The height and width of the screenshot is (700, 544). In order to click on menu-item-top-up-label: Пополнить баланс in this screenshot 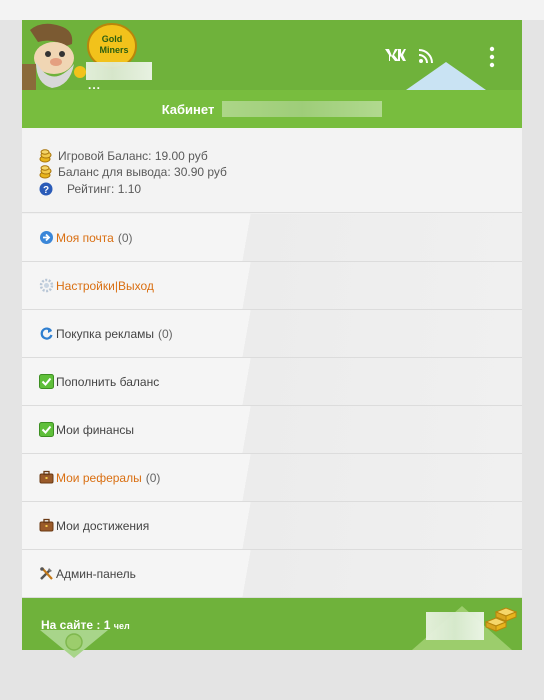, I will do `click(107, 382)`.